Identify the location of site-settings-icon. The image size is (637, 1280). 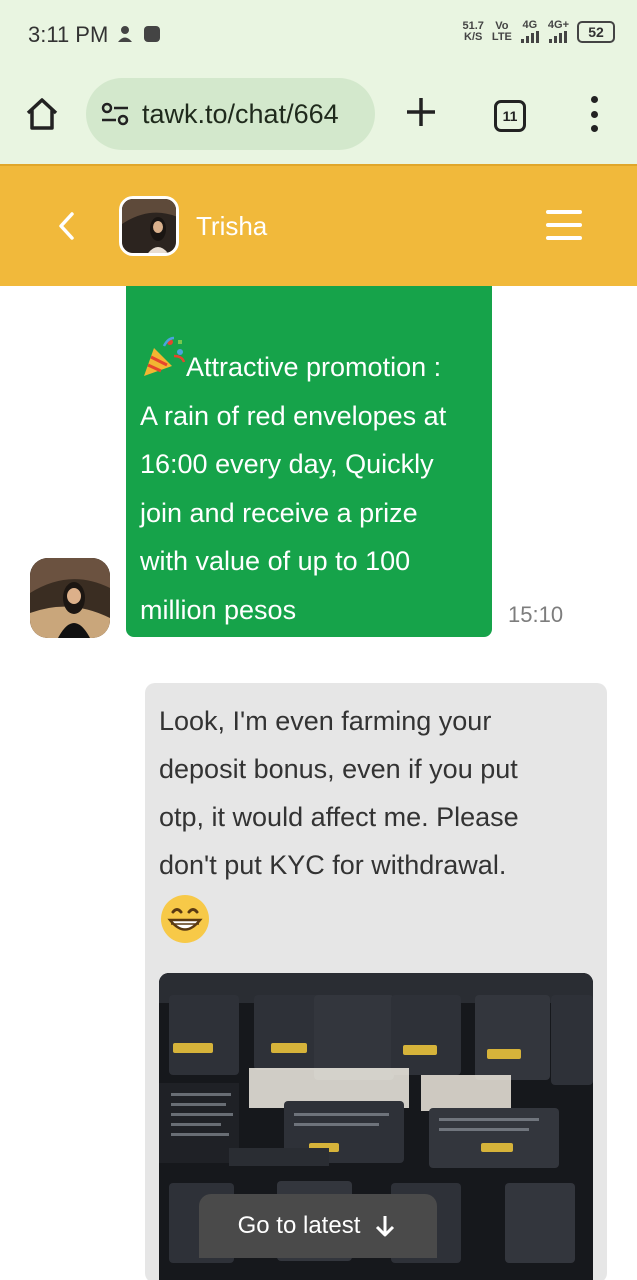
(115, 114).